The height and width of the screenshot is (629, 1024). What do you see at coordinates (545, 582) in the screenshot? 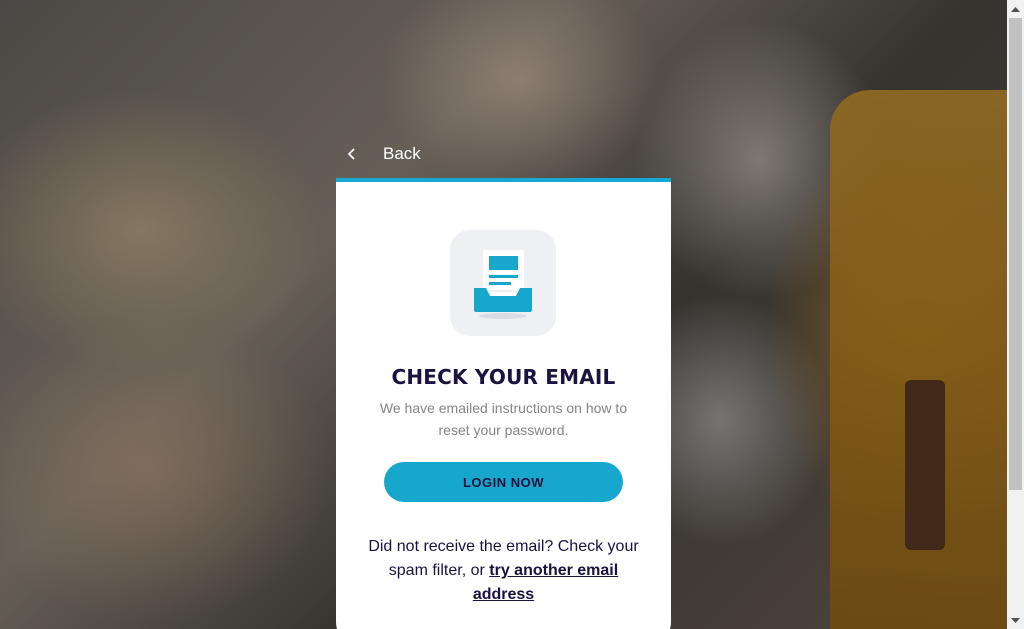
I see `try-another-email-link: try another email address` at bounding box center [545, 582].